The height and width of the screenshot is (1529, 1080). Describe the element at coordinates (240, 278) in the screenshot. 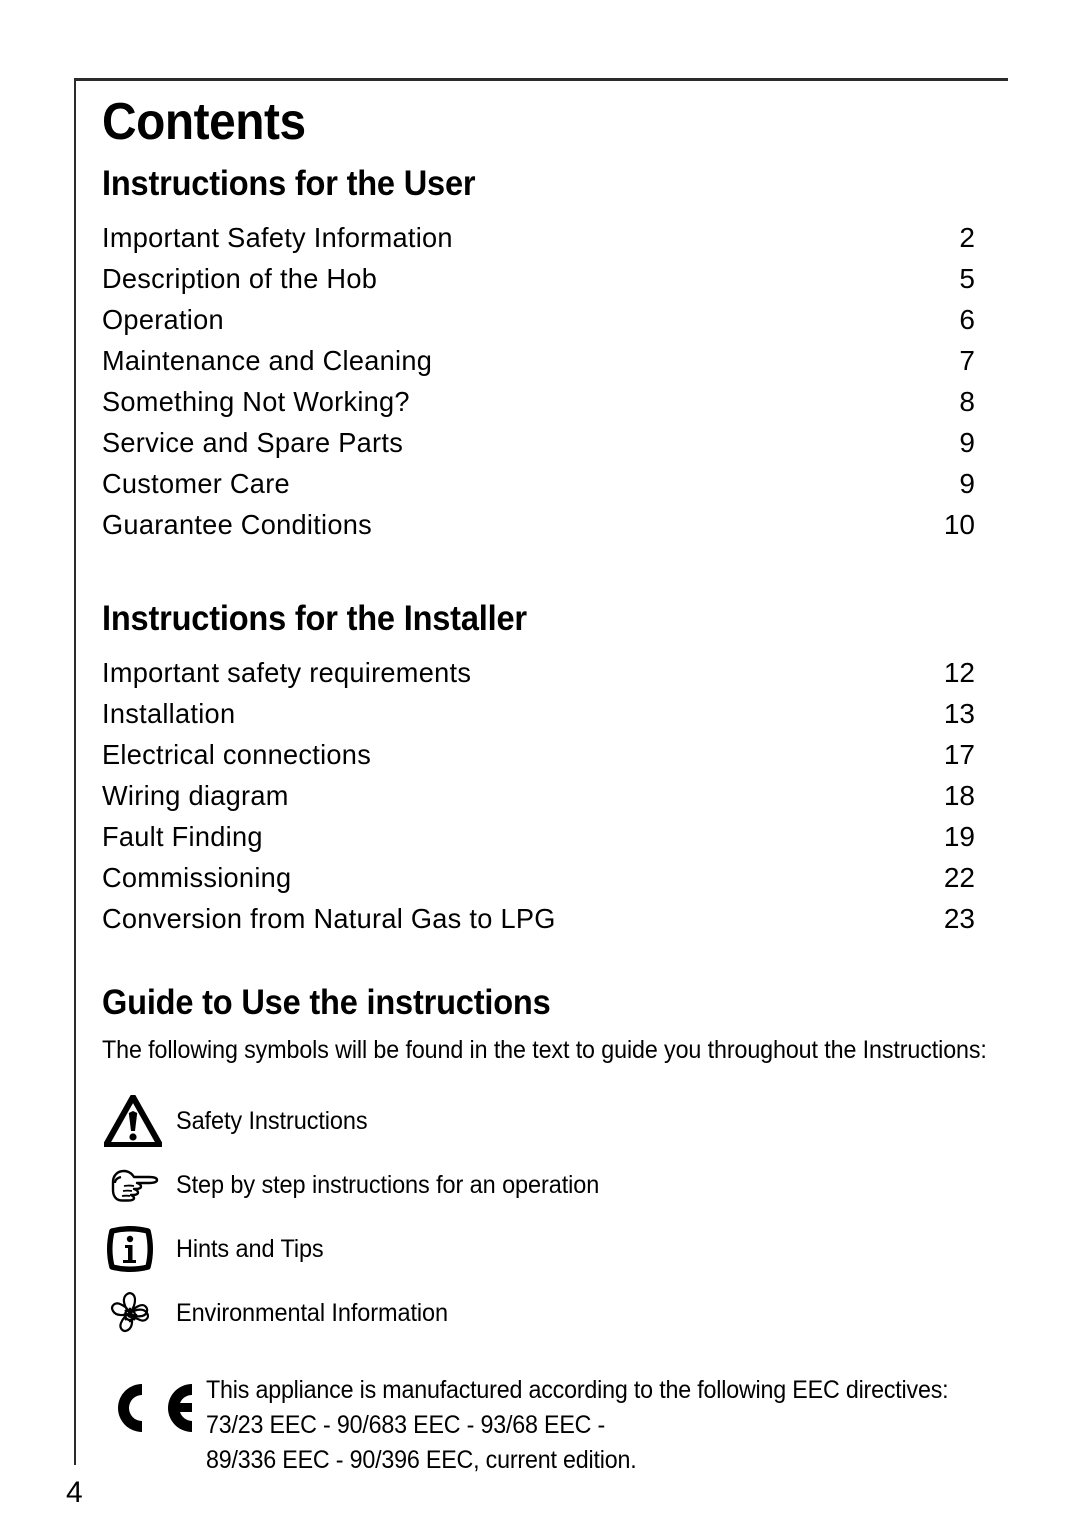

I see `toc-entry-label: Description of the Hob` at that location.